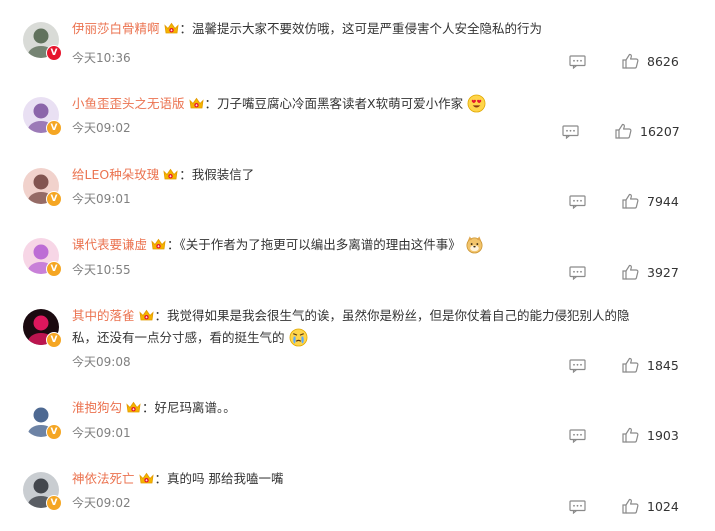  I want to click on username-link: 课代表要谦虚, so click(109, 244).